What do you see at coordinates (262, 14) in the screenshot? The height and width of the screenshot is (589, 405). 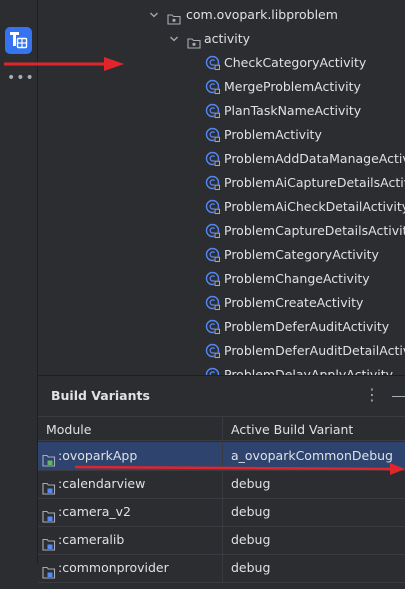 I see `package-label: com.ovopark.libproblem` at bounding box center [262, 14].